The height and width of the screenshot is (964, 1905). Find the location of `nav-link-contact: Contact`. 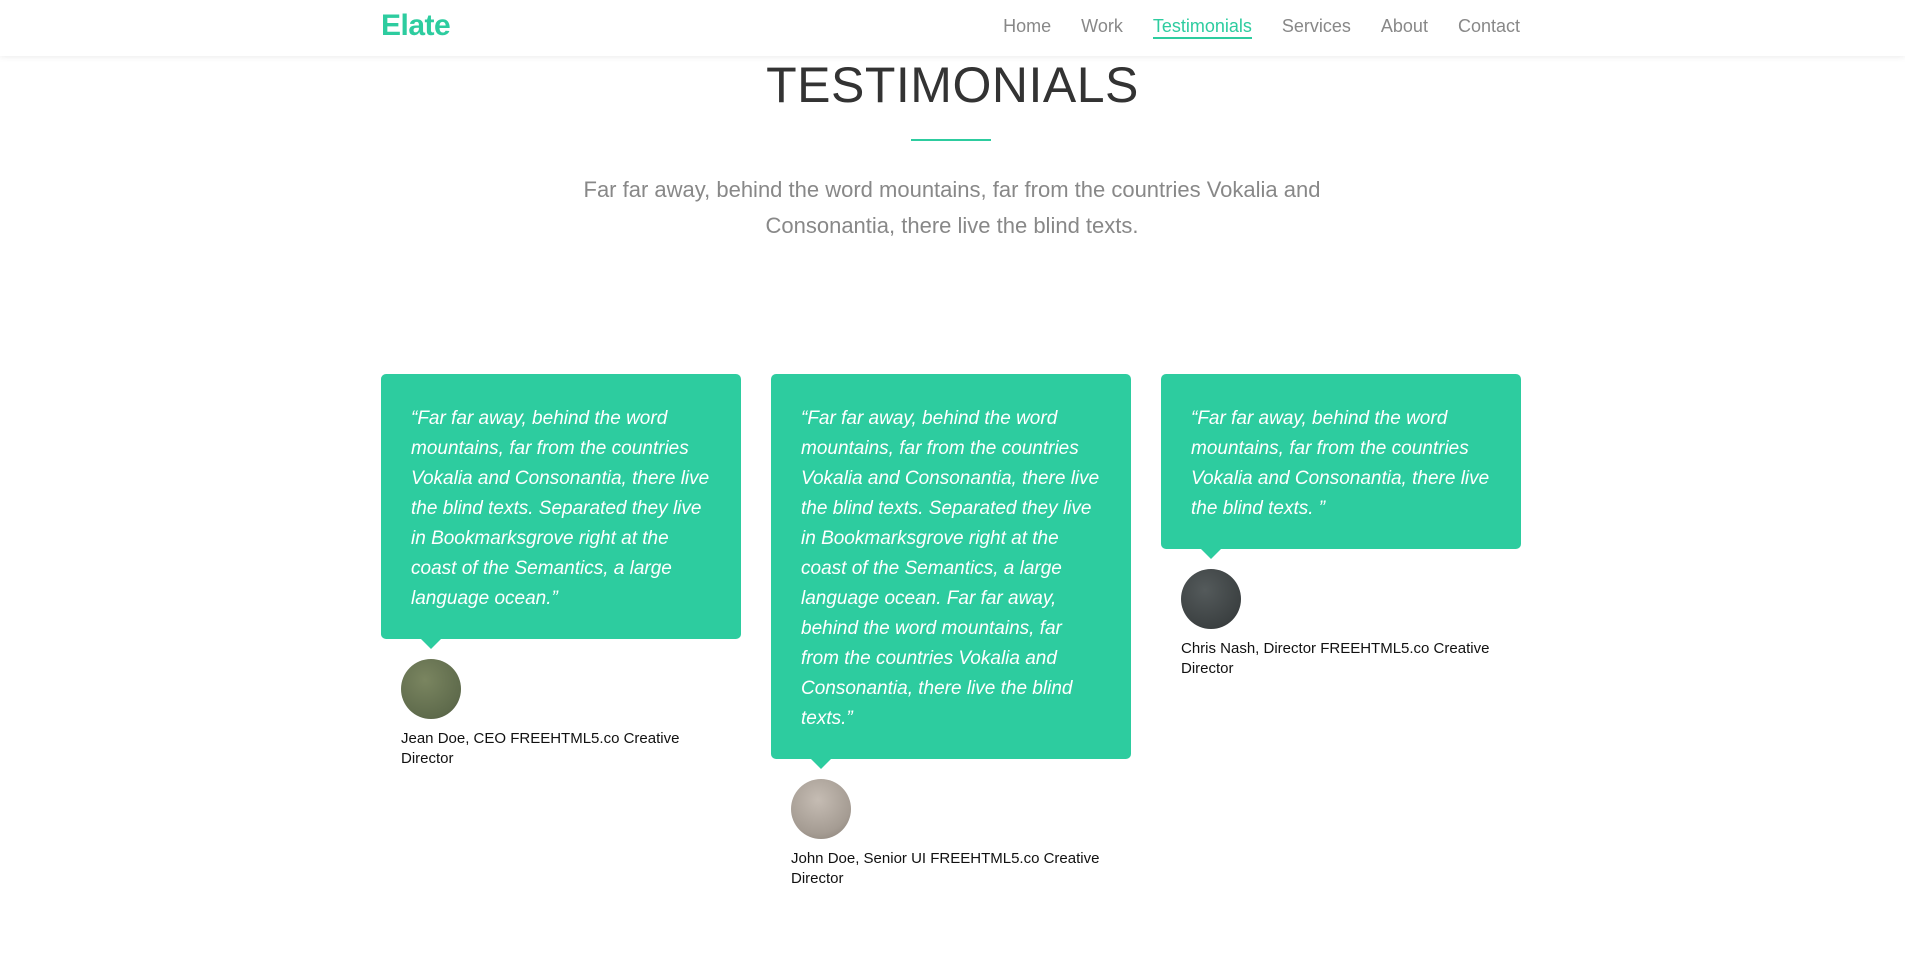

nav-link-contact: Contact is located at coordinates (1489, 26).